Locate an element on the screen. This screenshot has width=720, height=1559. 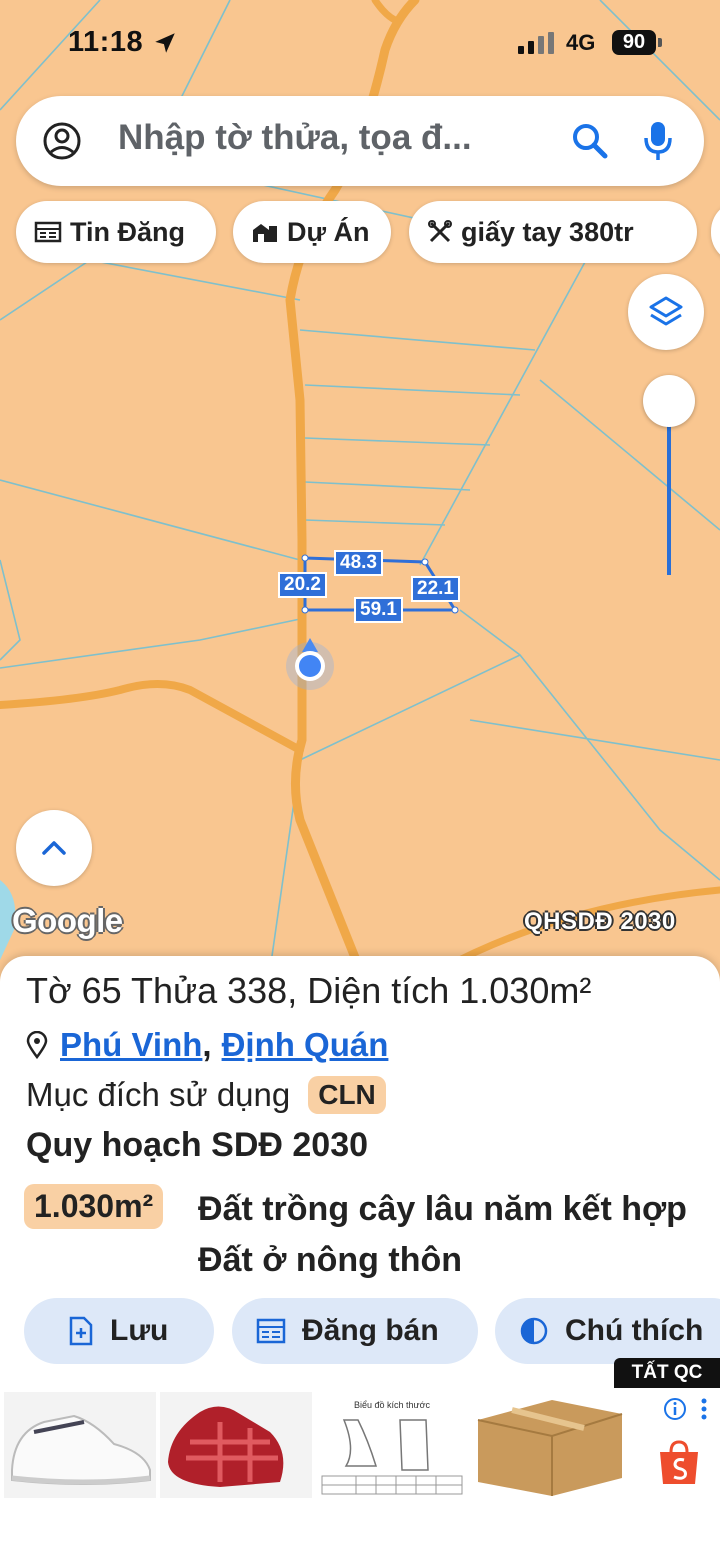
add-document-icon is located at coordinates (81, 1331).